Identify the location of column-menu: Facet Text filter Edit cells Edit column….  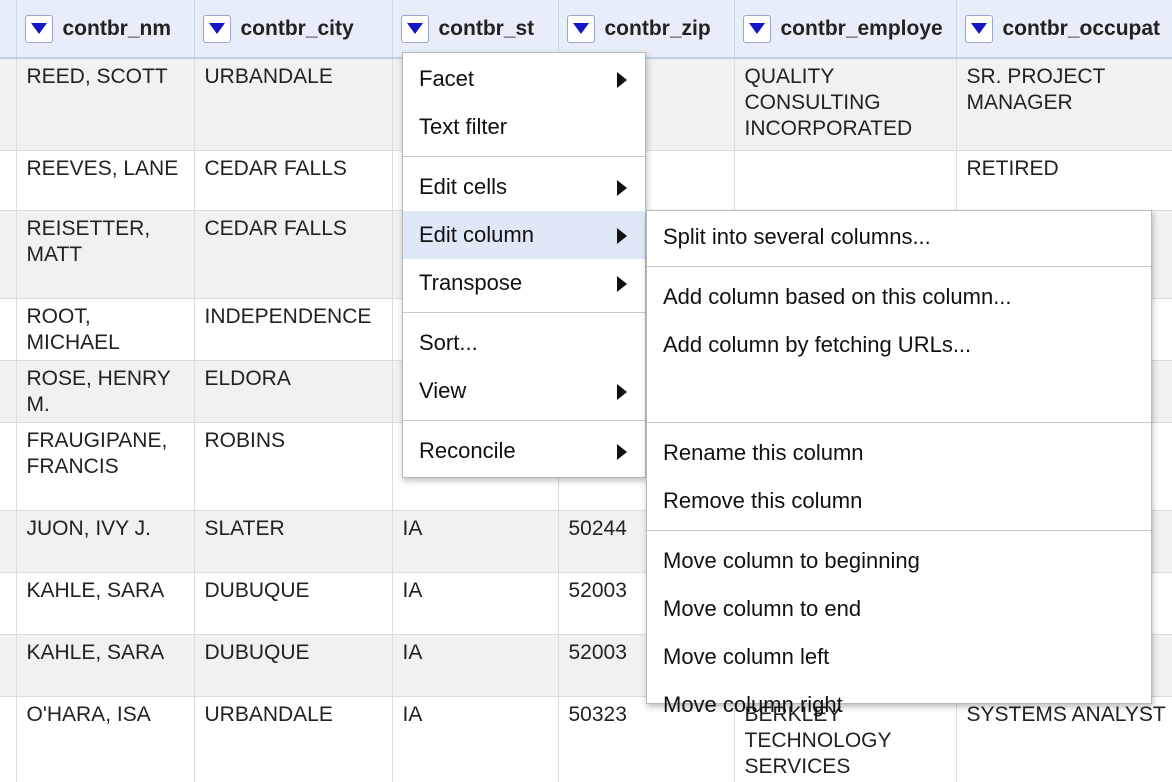
(524, 265).